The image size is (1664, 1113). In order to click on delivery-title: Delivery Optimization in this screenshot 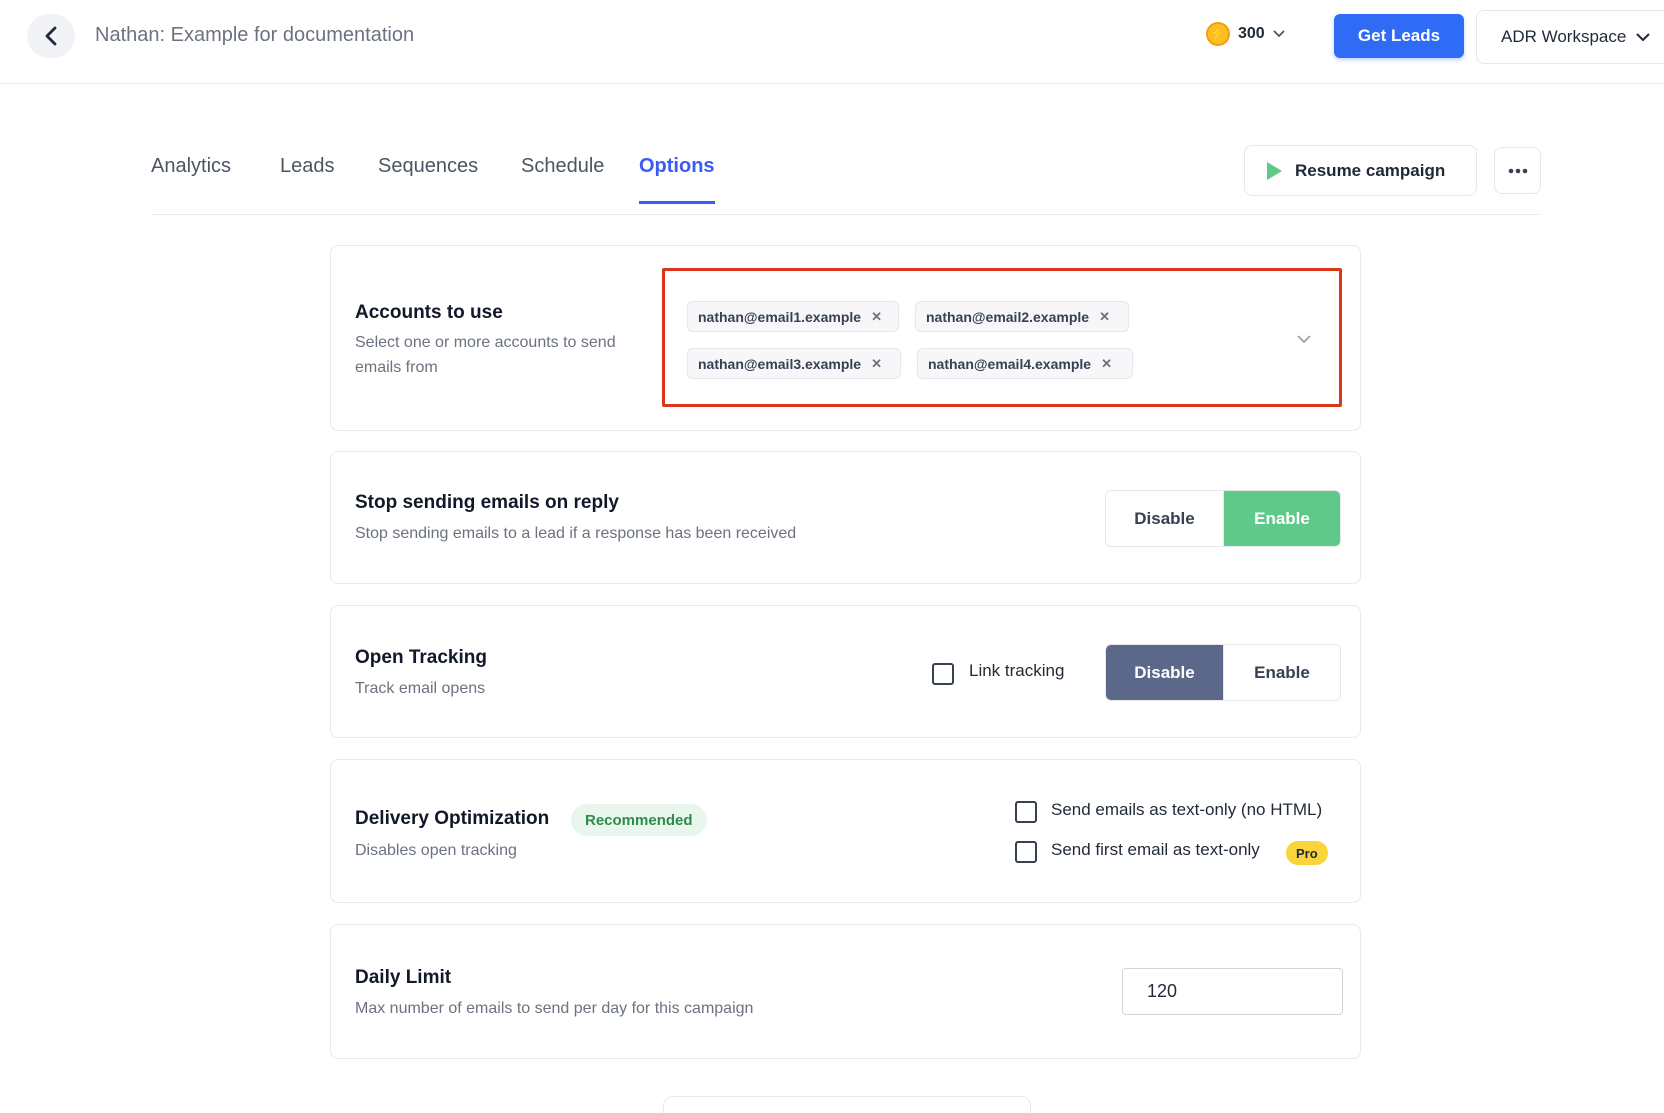, I will do `click(452, 818)`.